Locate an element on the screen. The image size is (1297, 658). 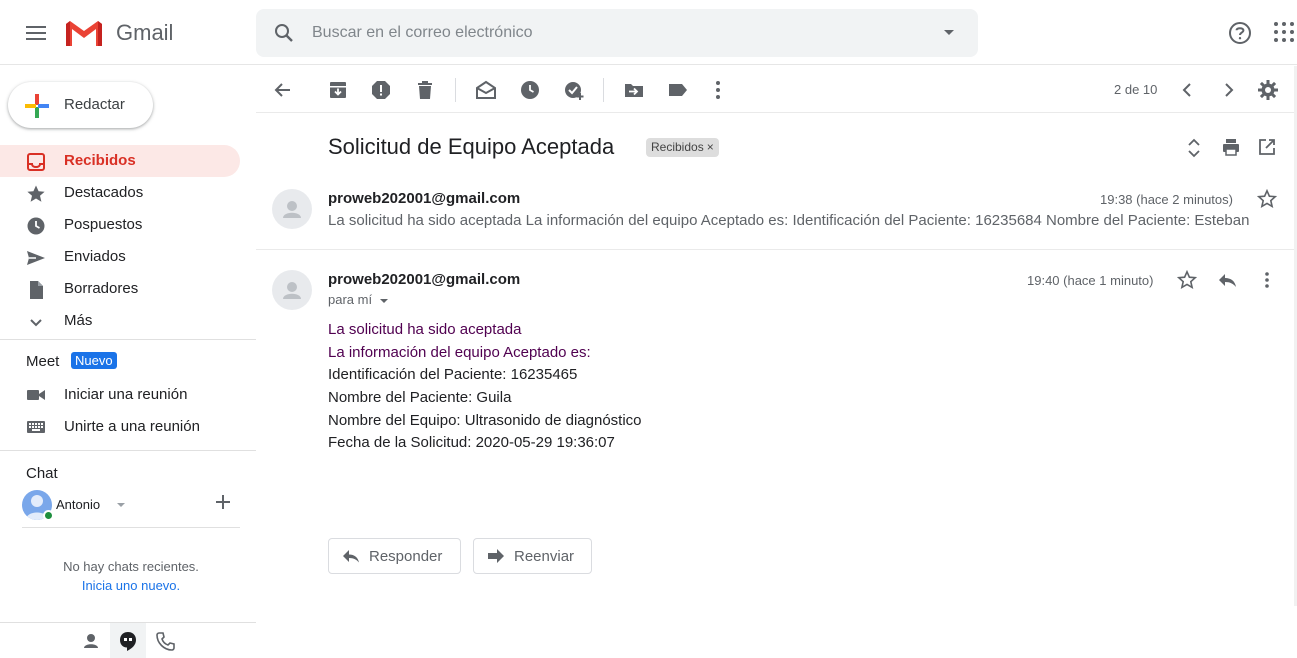
recipient-caret-icon is located at coordinates (383, 300).